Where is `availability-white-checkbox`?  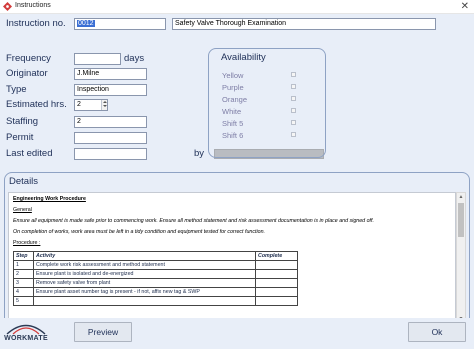 availability-white-checkbox is located at coordinates (293, 110).